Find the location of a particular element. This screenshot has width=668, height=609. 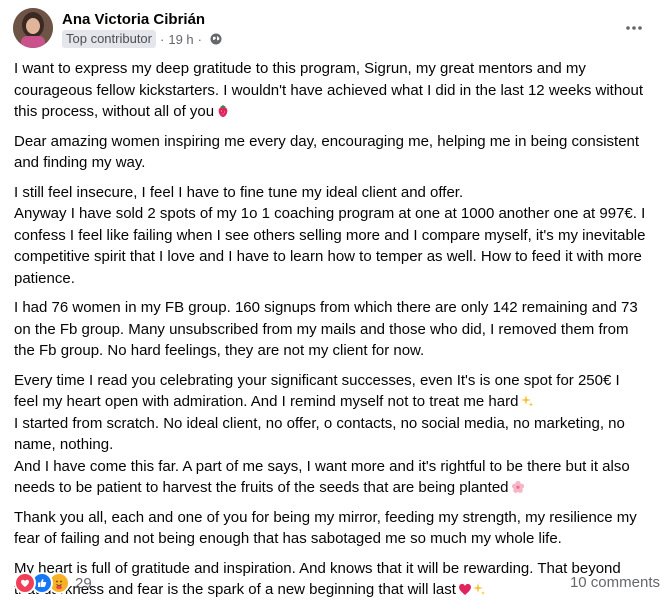

text-line: name, nothing. is located at coordinates (64, 444).